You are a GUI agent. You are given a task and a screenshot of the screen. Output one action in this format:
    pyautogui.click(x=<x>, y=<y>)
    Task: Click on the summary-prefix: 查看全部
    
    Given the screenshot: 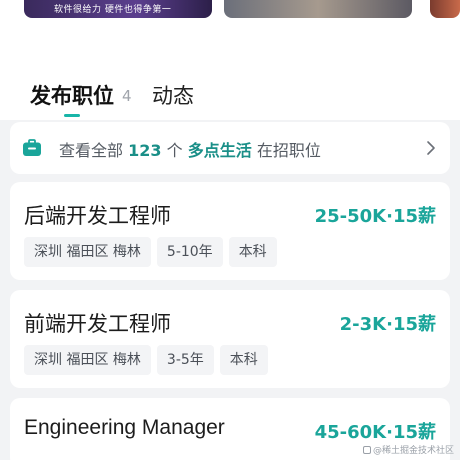 What is the action you would take?
    pyautogui.click(x=91, y=150)
    